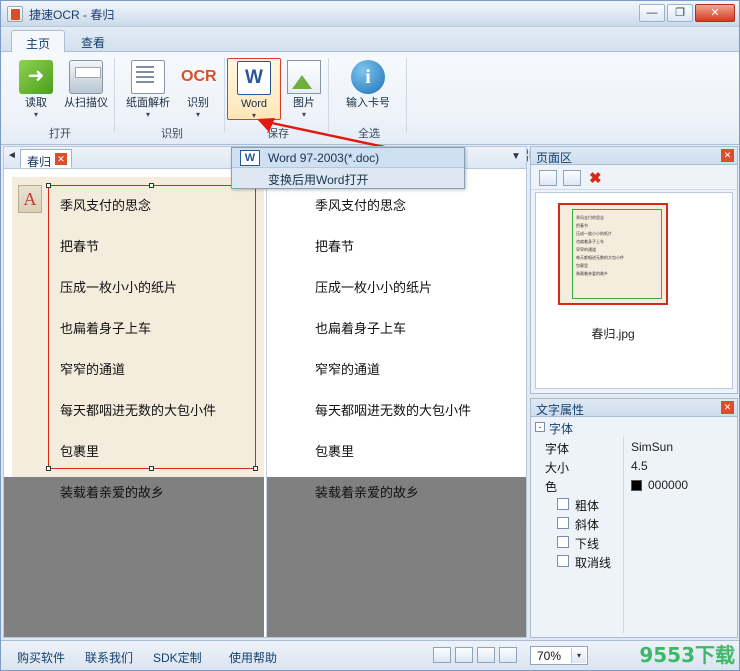 Image resolution: width=740 pixels, height=671 pixels. What do you see at coordinates (680, 13) in the screenshot?
I see `maximize-button: ❐` at bounding box center [680, 13].